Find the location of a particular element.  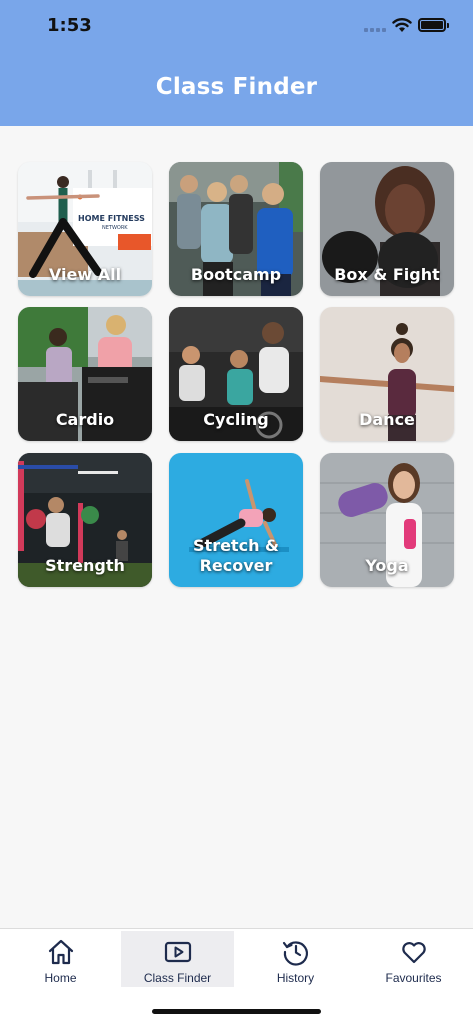

category-label: Stretch & Recover is located at coordinates (236, 555).